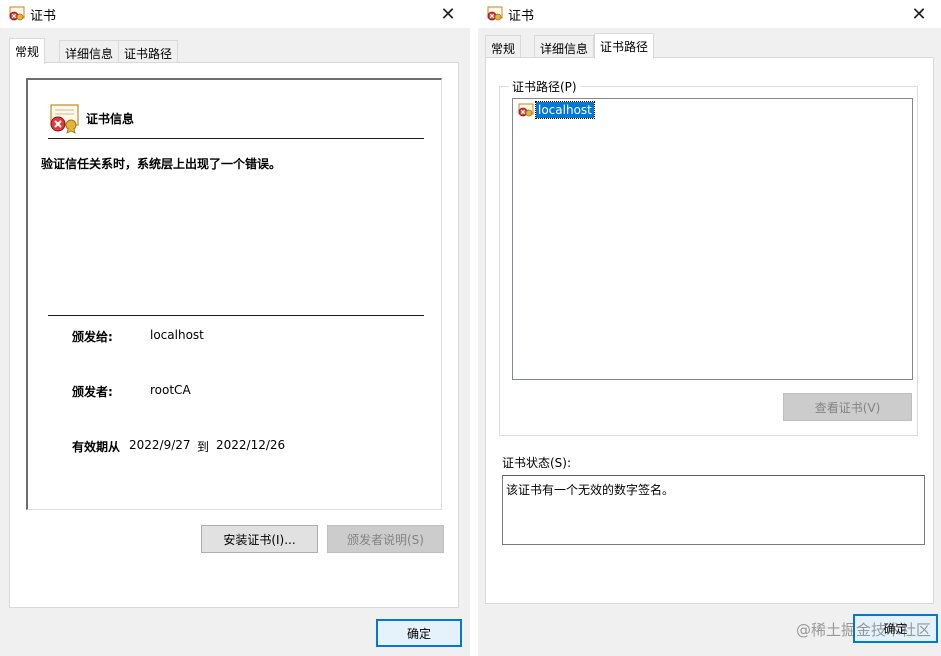  I want to click on tree-item-label: localhost, so click(565, 109).